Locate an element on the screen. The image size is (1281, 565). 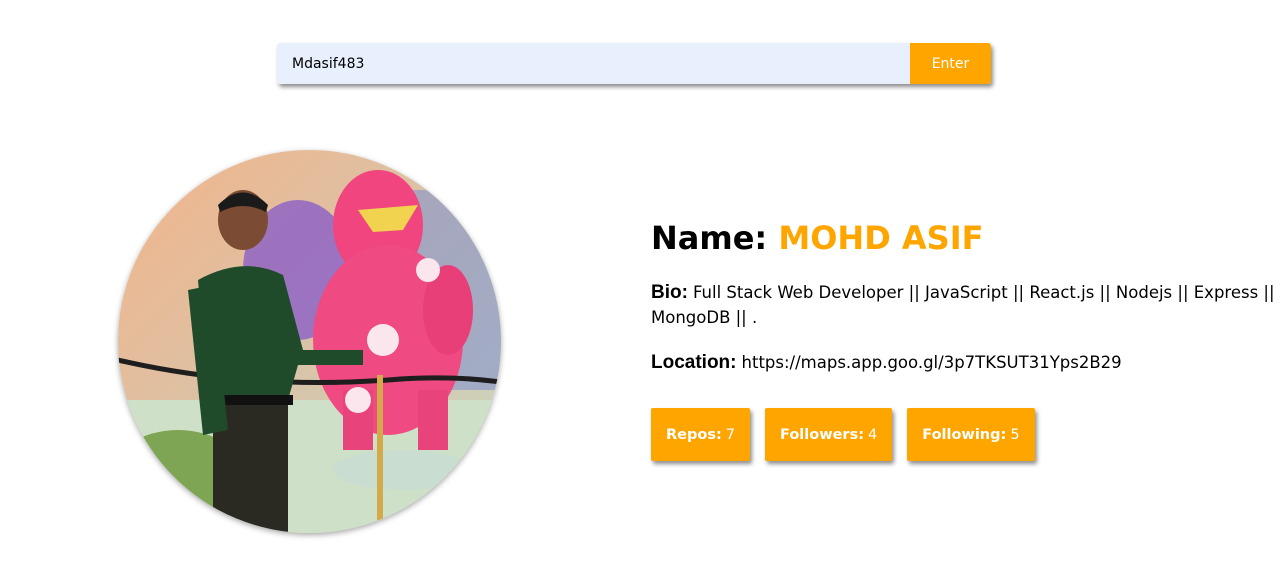
following-label: Following: is located at coordinates (964, 434).